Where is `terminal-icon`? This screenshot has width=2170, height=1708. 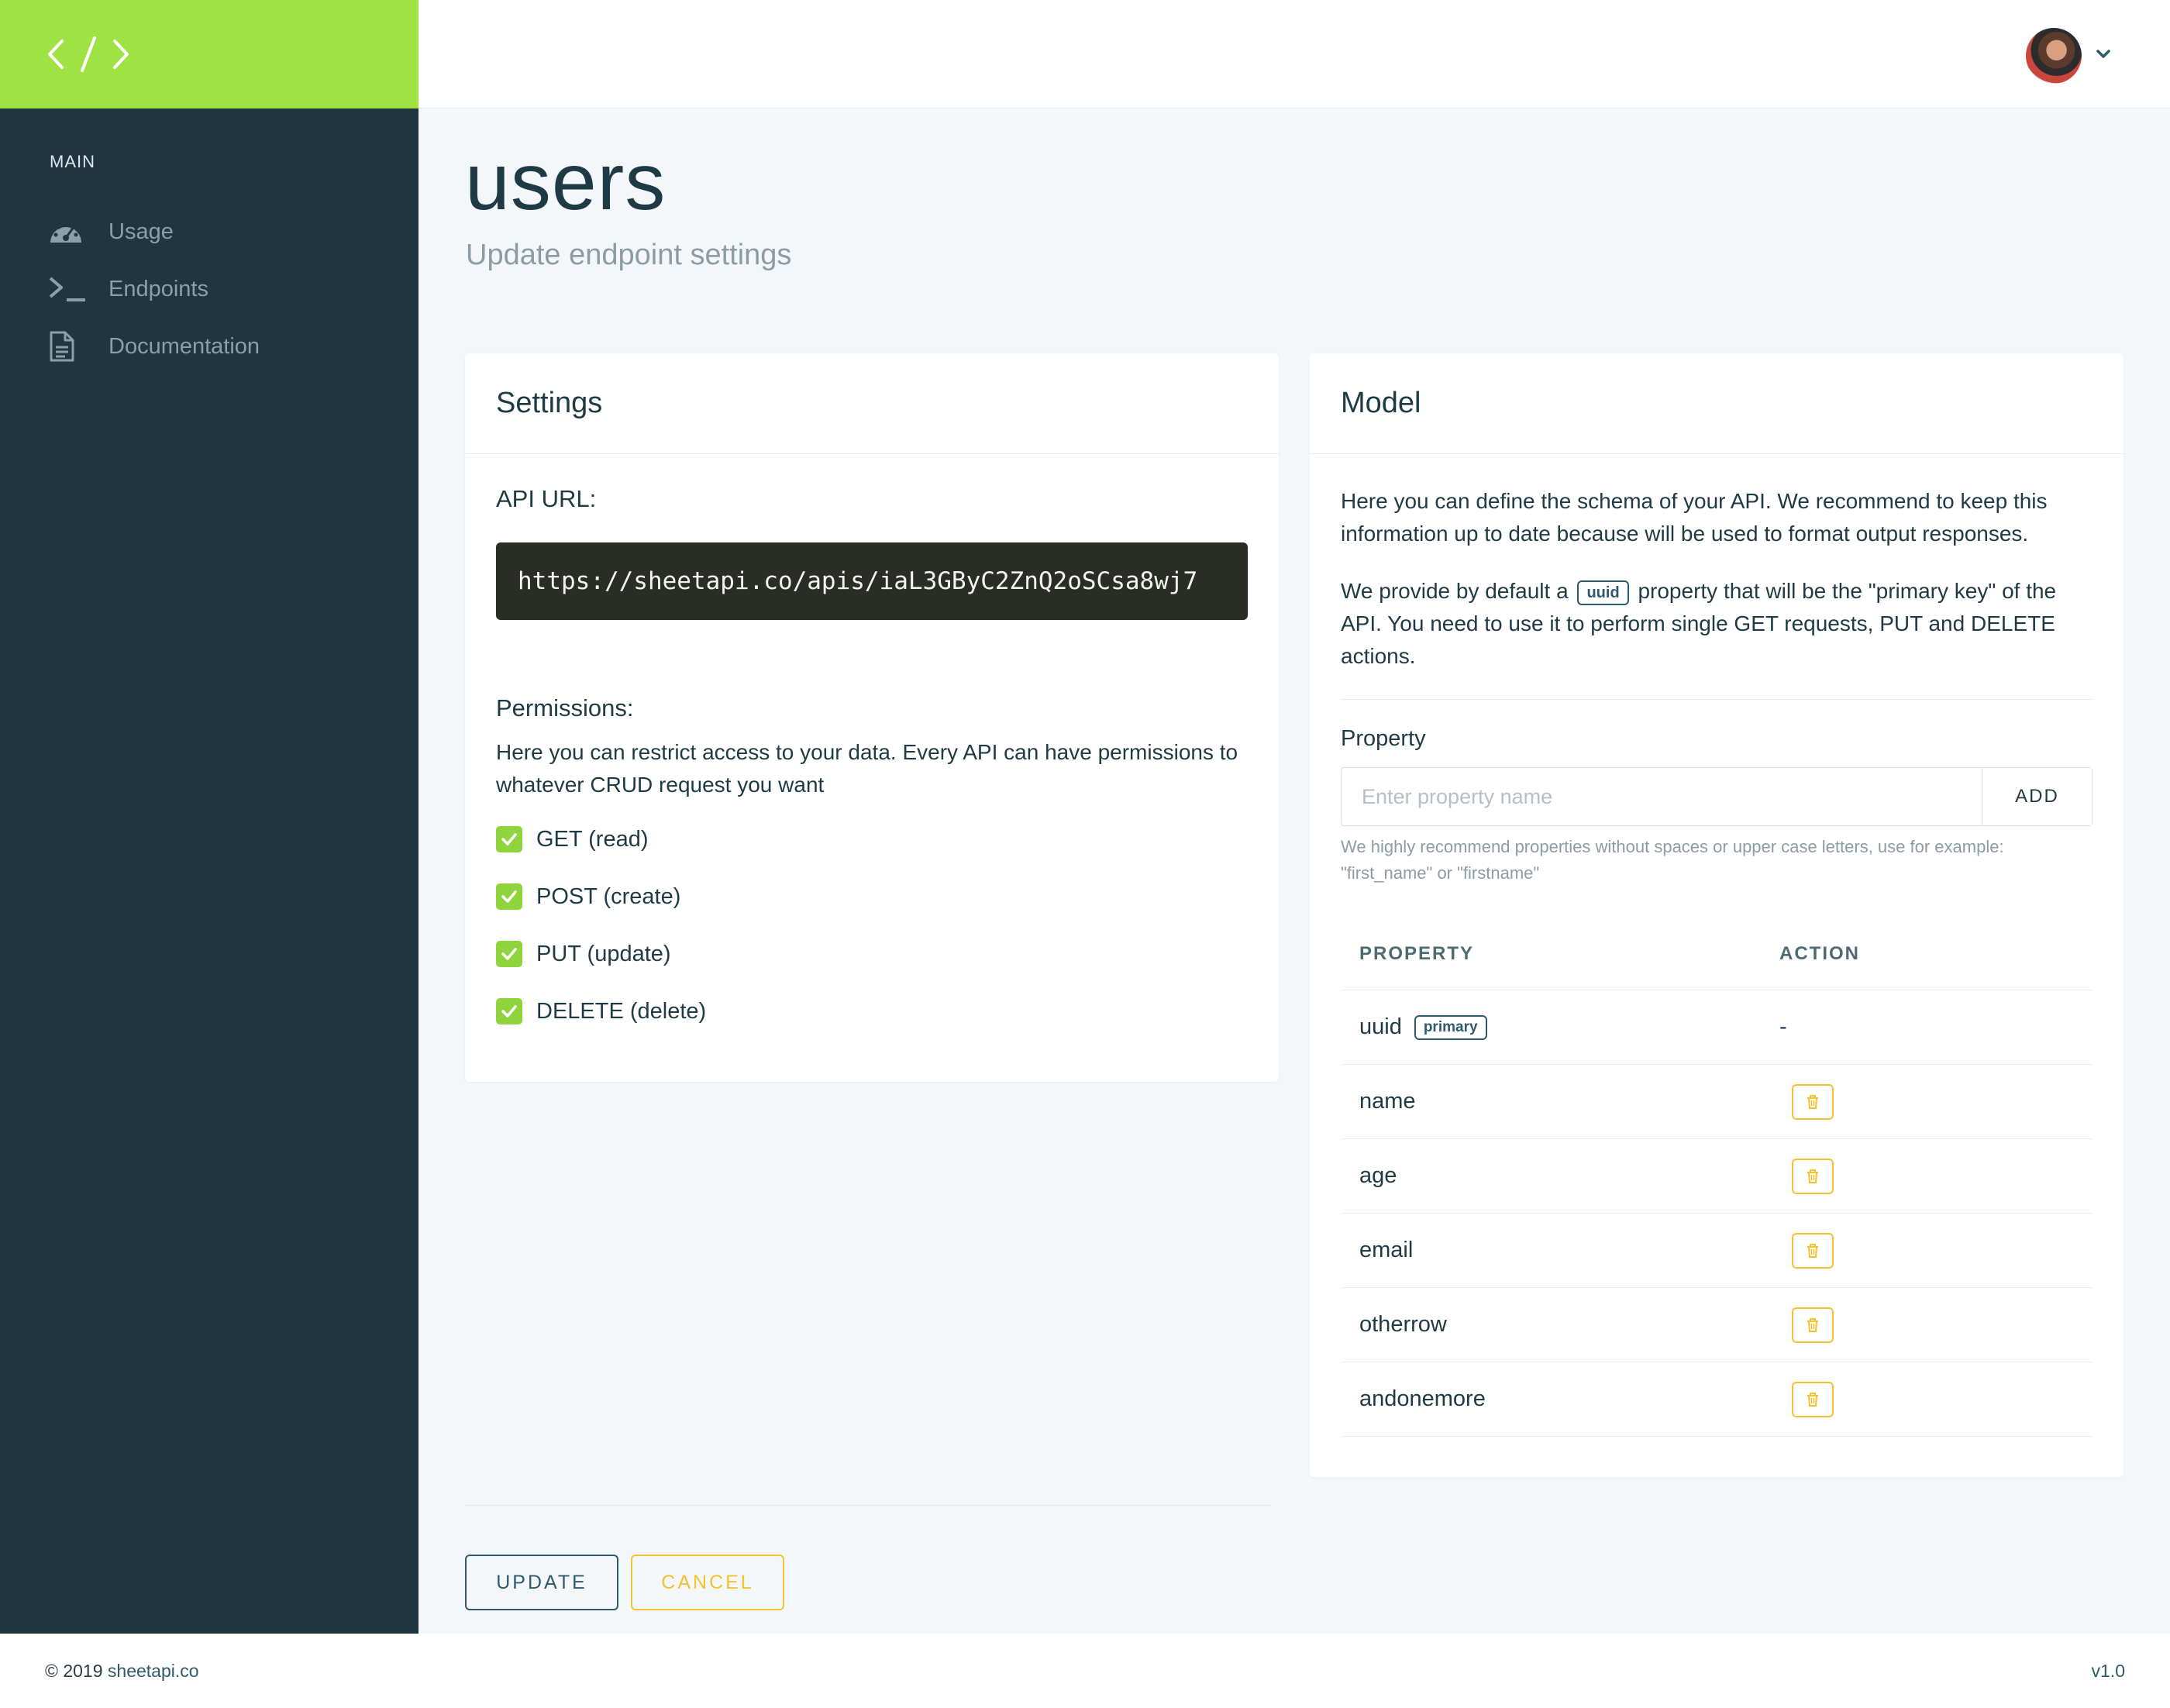
terminal-icon is located at coordinates (69, 289).